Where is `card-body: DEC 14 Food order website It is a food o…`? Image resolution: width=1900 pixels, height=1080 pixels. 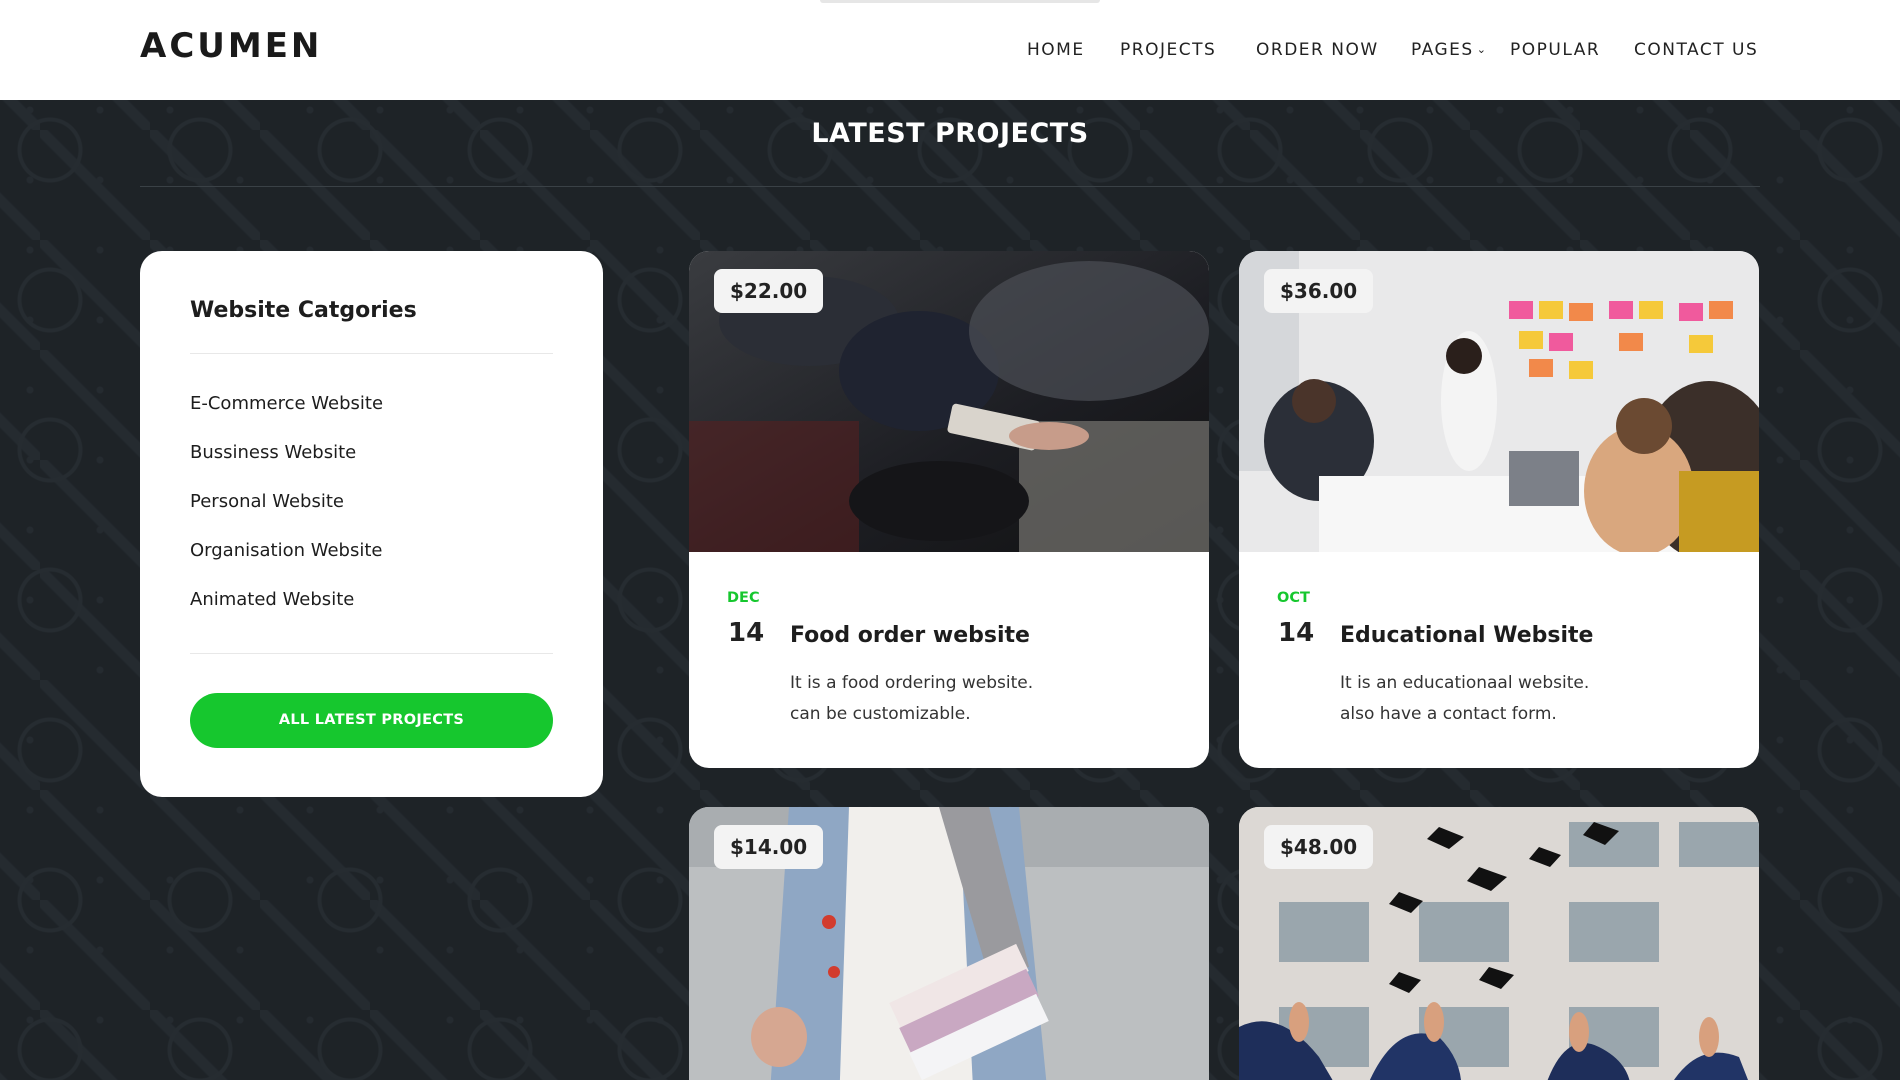
card-body: DEC 14 Food order website It is a food o… is located at coordinates (949, 660).